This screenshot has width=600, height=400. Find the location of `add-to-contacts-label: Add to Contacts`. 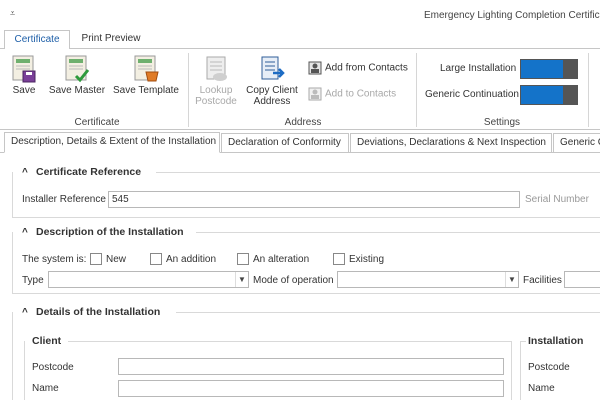

add-to-contacts-label: Add to Contacts is located at coordinates (361, 94).